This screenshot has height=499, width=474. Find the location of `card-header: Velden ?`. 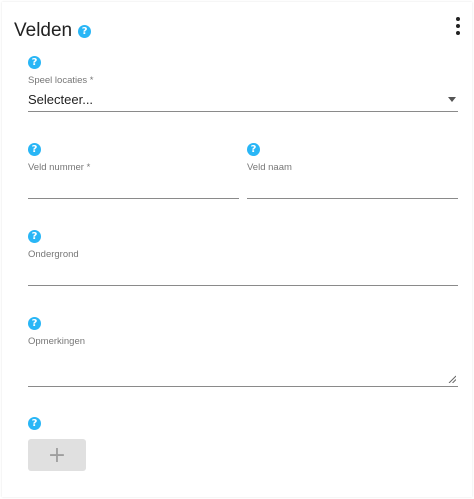

card-header: Velden ? is located at coordinates (53, 31).